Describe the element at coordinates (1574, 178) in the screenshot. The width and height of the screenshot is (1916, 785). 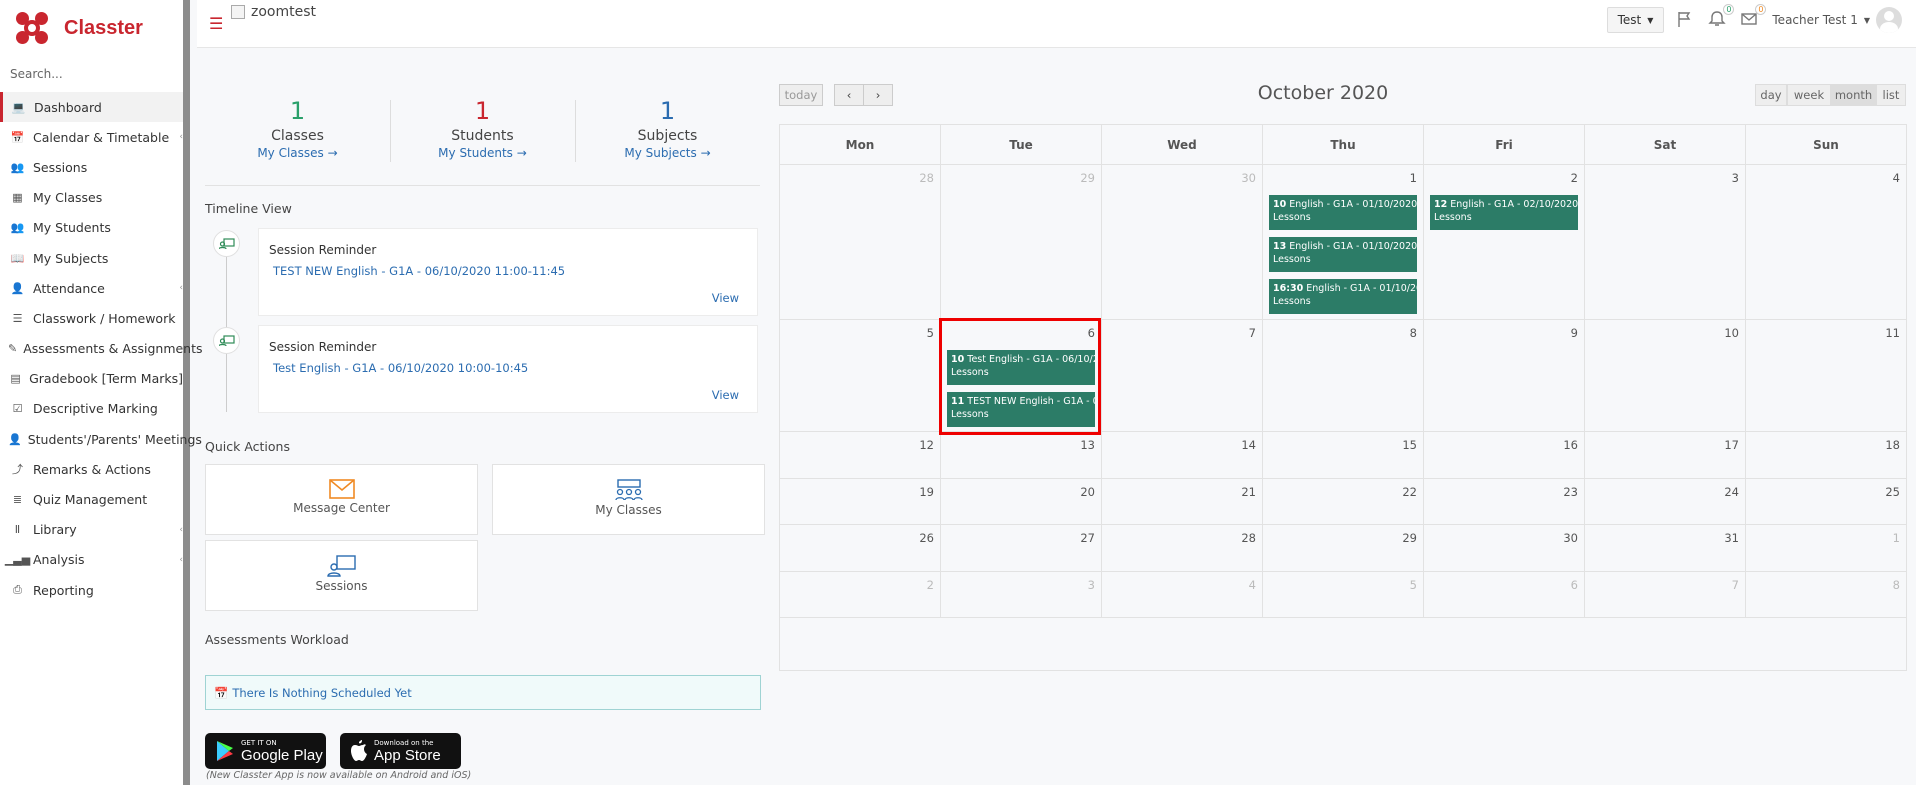
I see `day-number: 2` at that location.